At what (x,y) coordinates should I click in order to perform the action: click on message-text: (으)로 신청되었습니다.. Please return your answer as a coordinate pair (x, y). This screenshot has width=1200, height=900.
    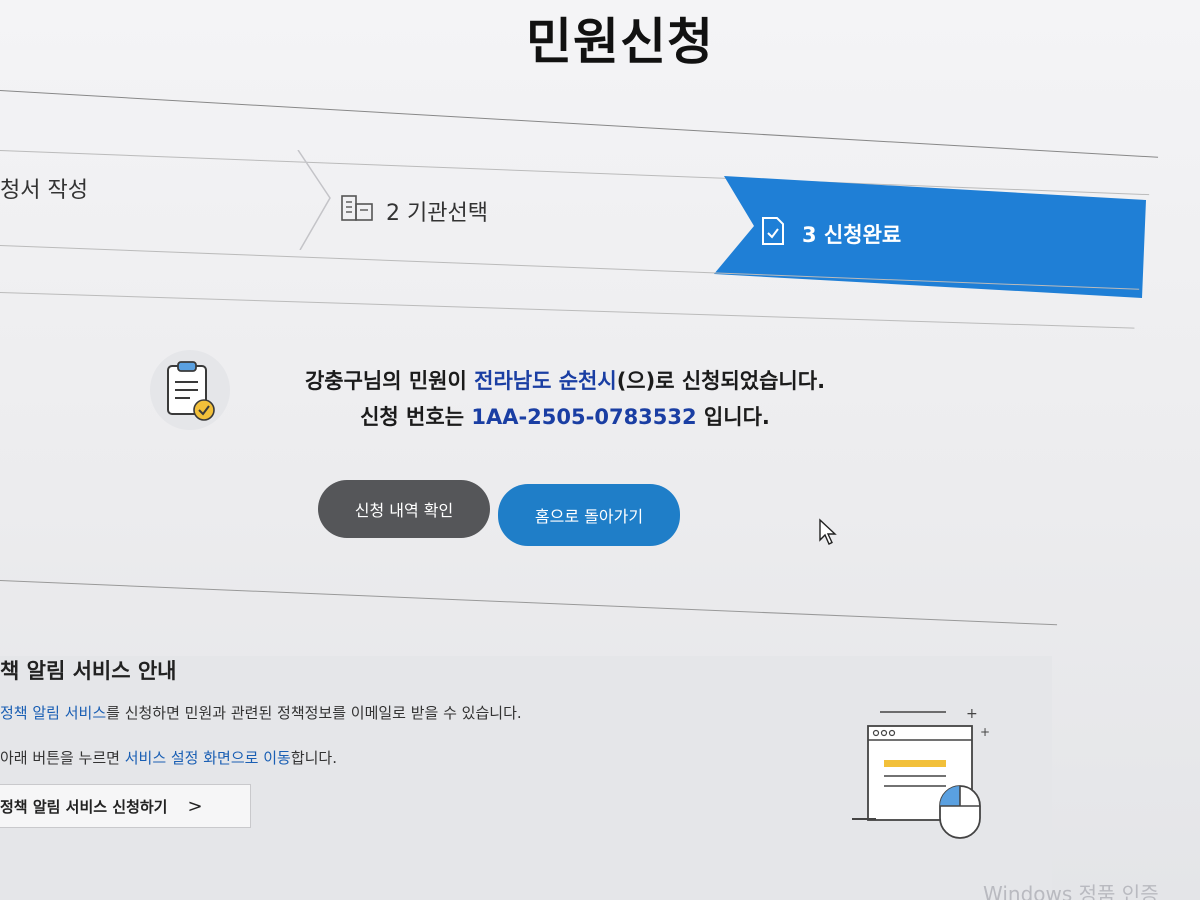
    Looking at the image, I should click on (721, 381).